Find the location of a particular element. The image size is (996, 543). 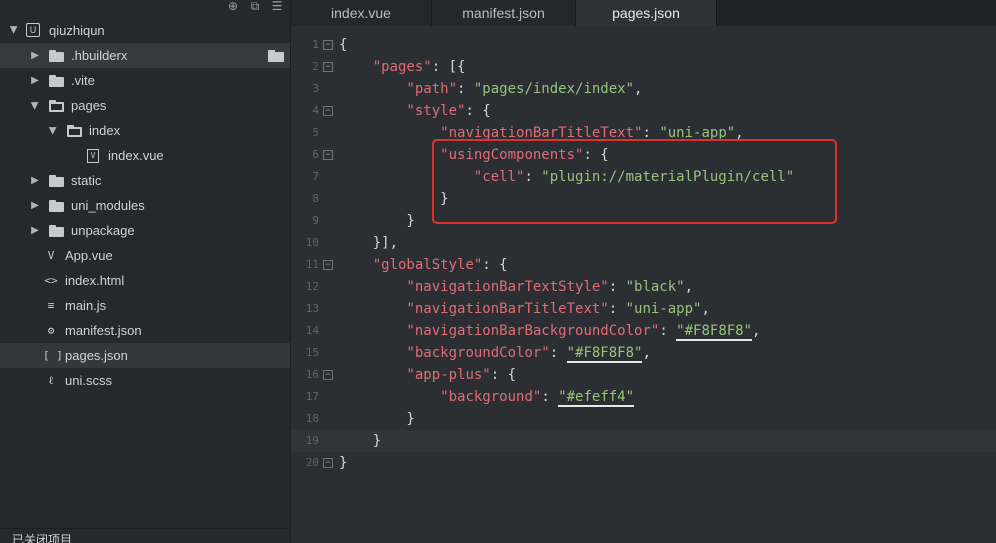

line-number: 10 is located at coordinates (312, 242).